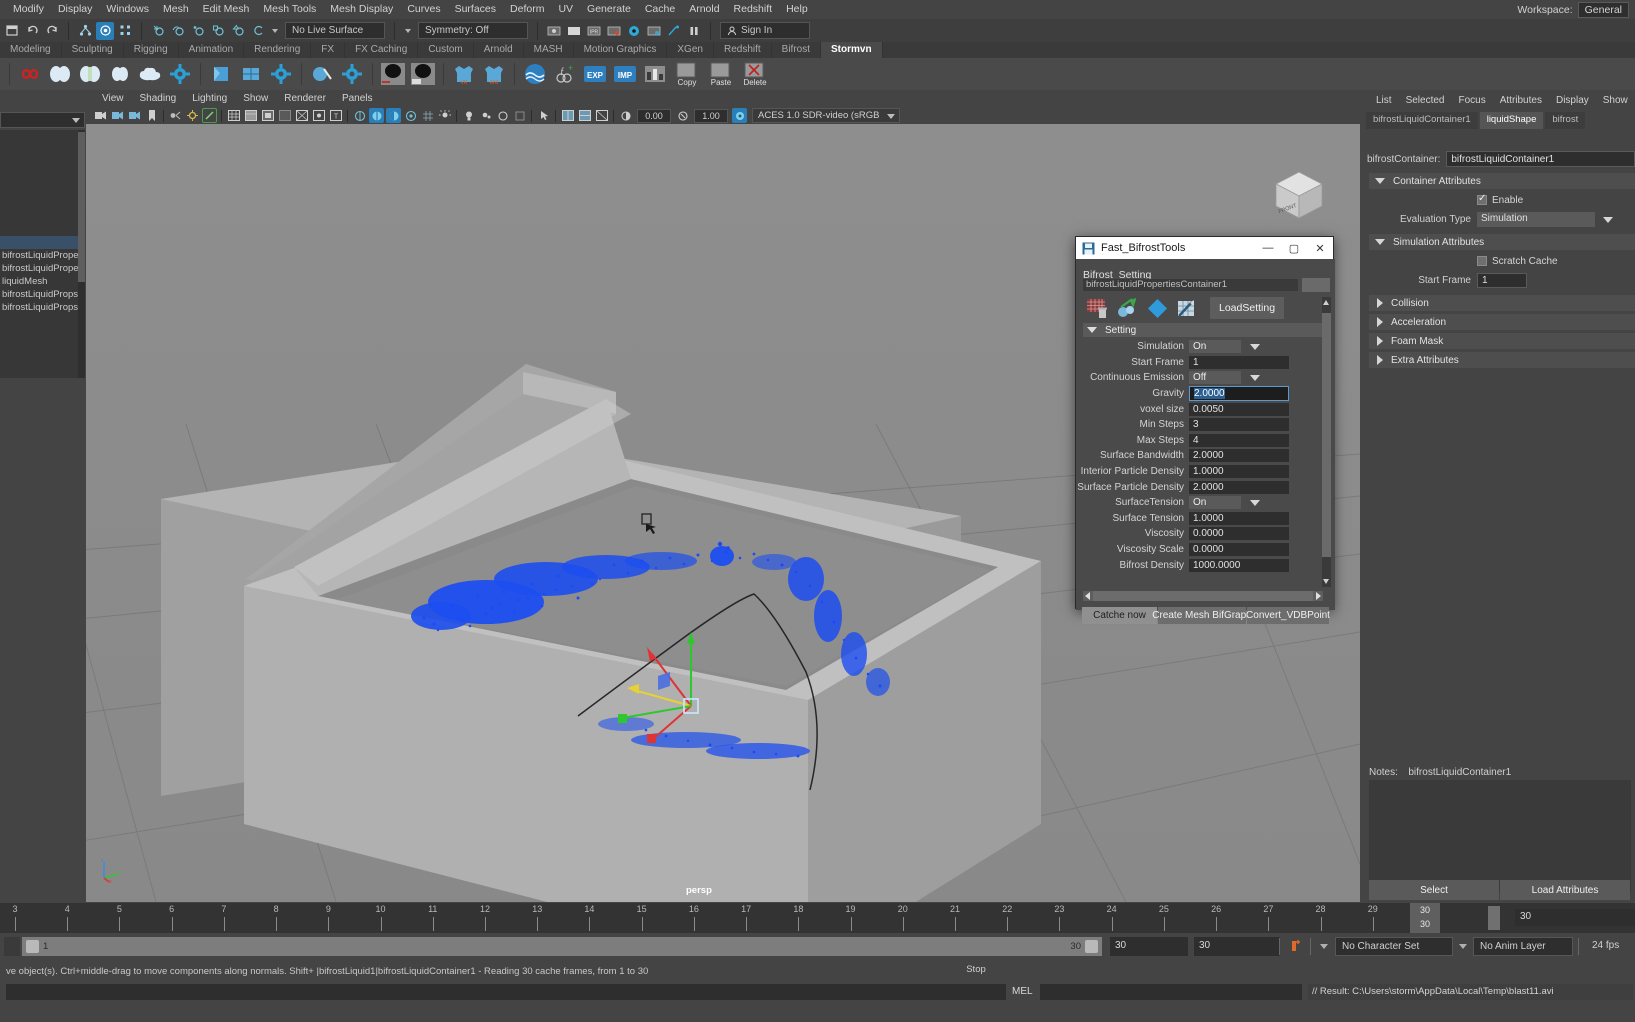 Image resolution: width=1635 pixels, height=1022 pixels. What do you see at coordinates (543, 115) in the screenshot?
I see `isolate-select-icon` at bounding box center [543, 115].